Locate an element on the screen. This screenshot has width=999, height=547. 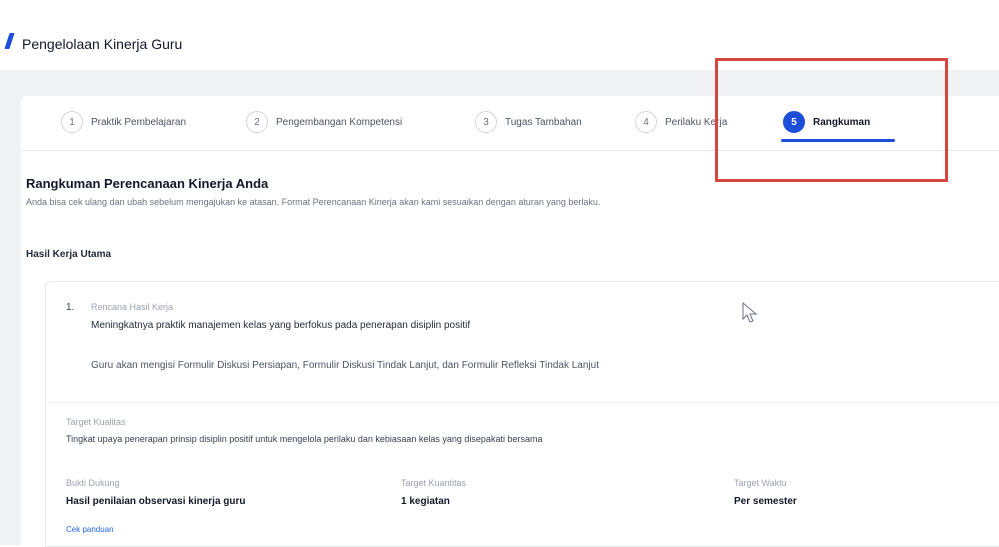
tab-step-number: 2 is located at coordinates (257, 122).